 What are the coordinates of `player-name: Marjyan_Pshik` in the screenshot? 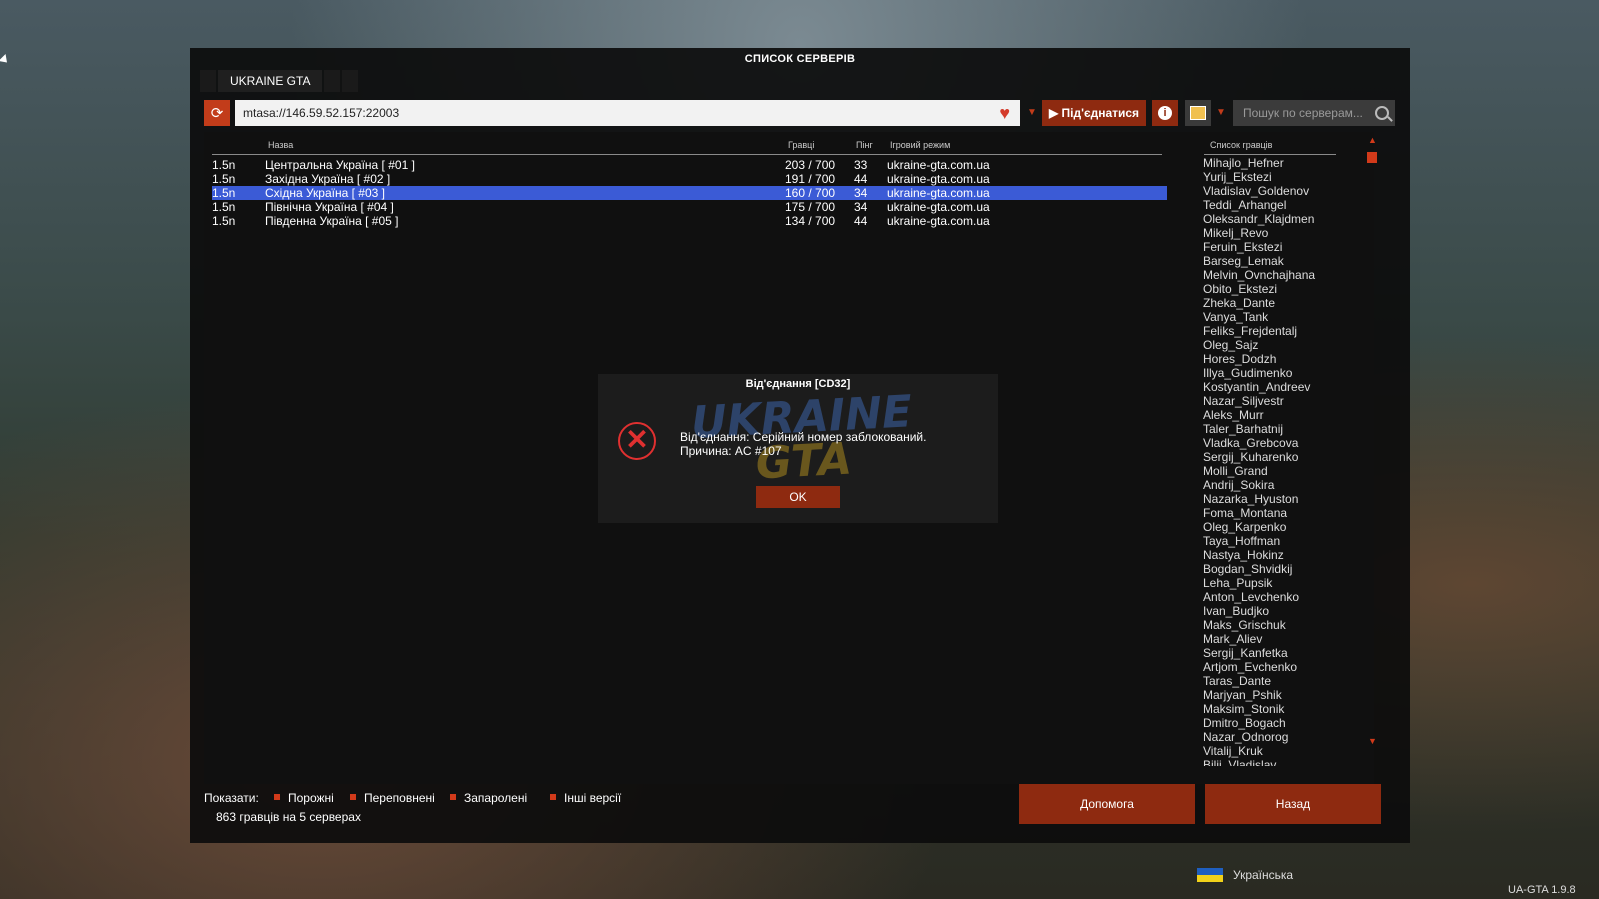 It's located at (1278, 695).